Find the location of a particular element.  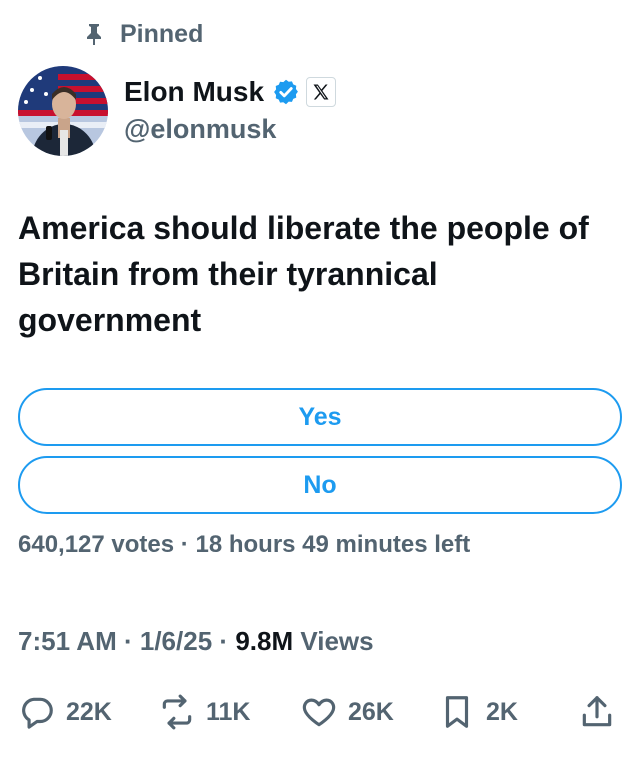

author-block: Elon Musk @elonmusk is located at coordinates (230, 108).